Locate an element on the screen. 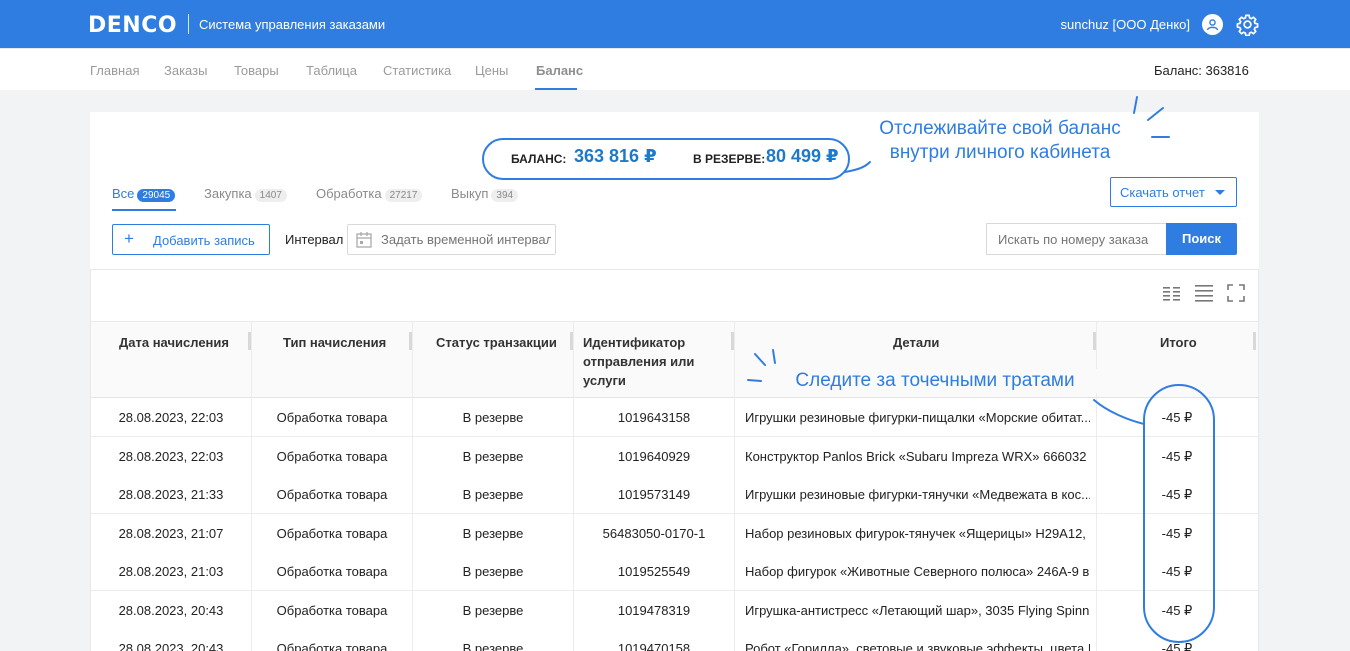 This screenshot has width=1350, height=651. tab-purchase-label: Закупка is located at coordinates (228, 193).